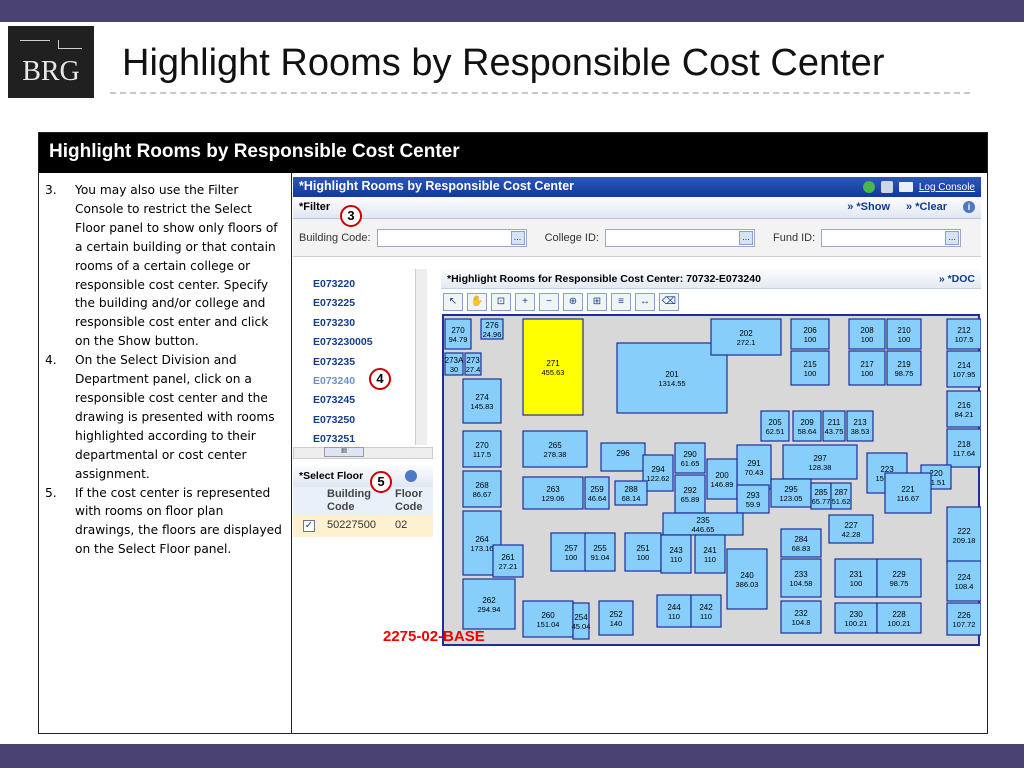 This screenshot has width=1024, height=768. What do you see at coordinates (810, 368) in the screenshot?
I see `room-215: 215100` at bounding box center [810, 368].